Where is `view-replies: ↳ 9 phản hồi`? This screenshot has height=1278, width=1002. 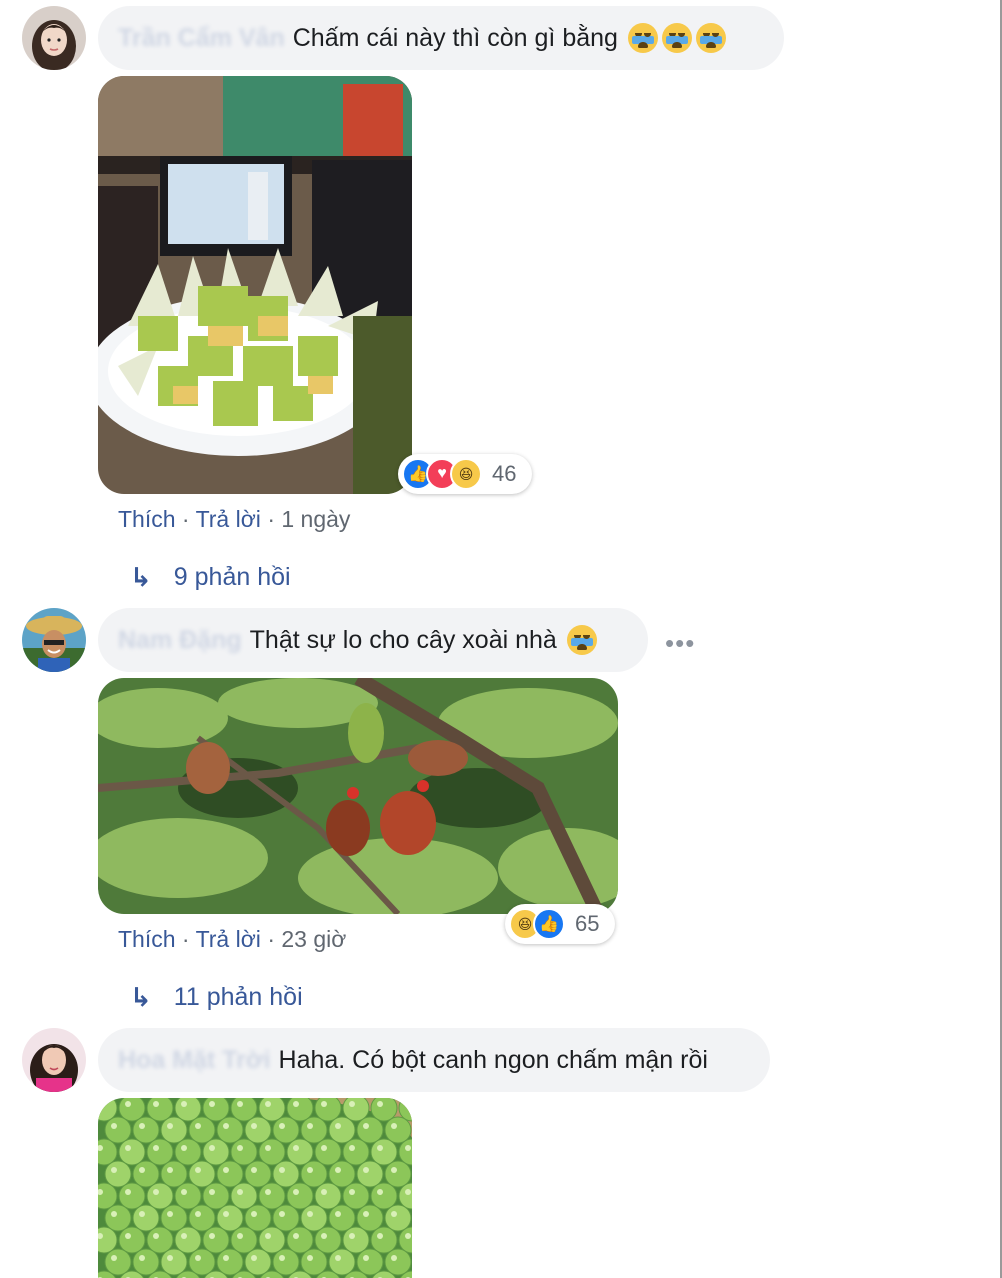
view-replies: ↳ 9 phản hồi is located at coordinates (210, 577).